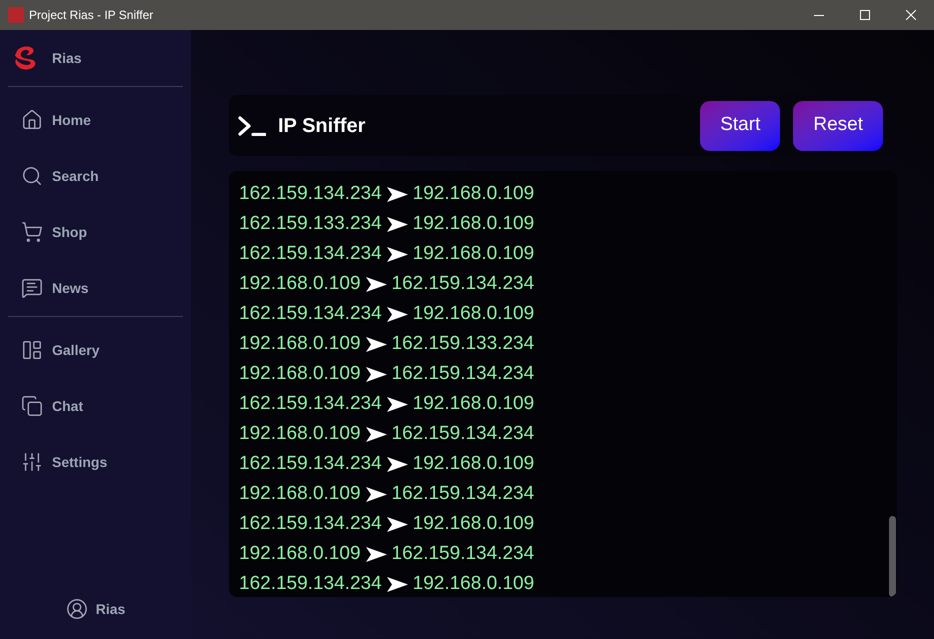  What do you see at coordinates (95, 609) in the screenshot?
I see `user-profile: Rias` at bounding box center [95, 609].